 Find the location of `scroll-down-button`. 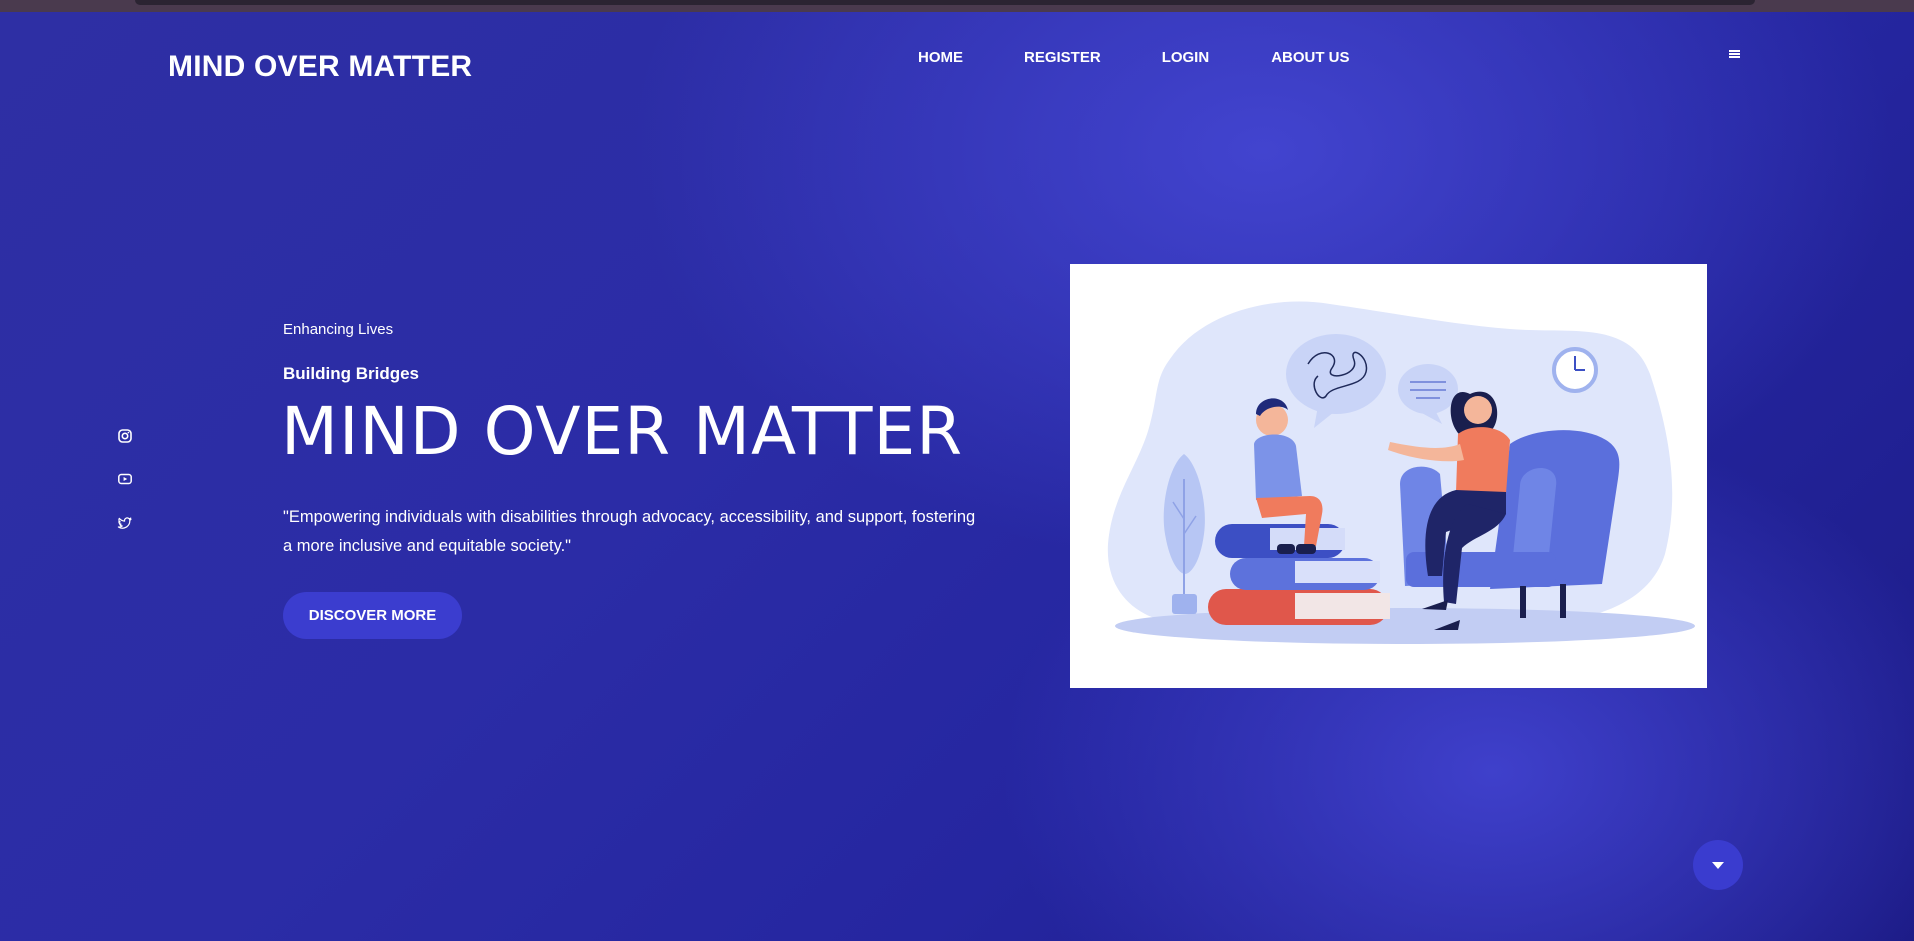

scroll-down-button is located at coordinates (1718, 865).